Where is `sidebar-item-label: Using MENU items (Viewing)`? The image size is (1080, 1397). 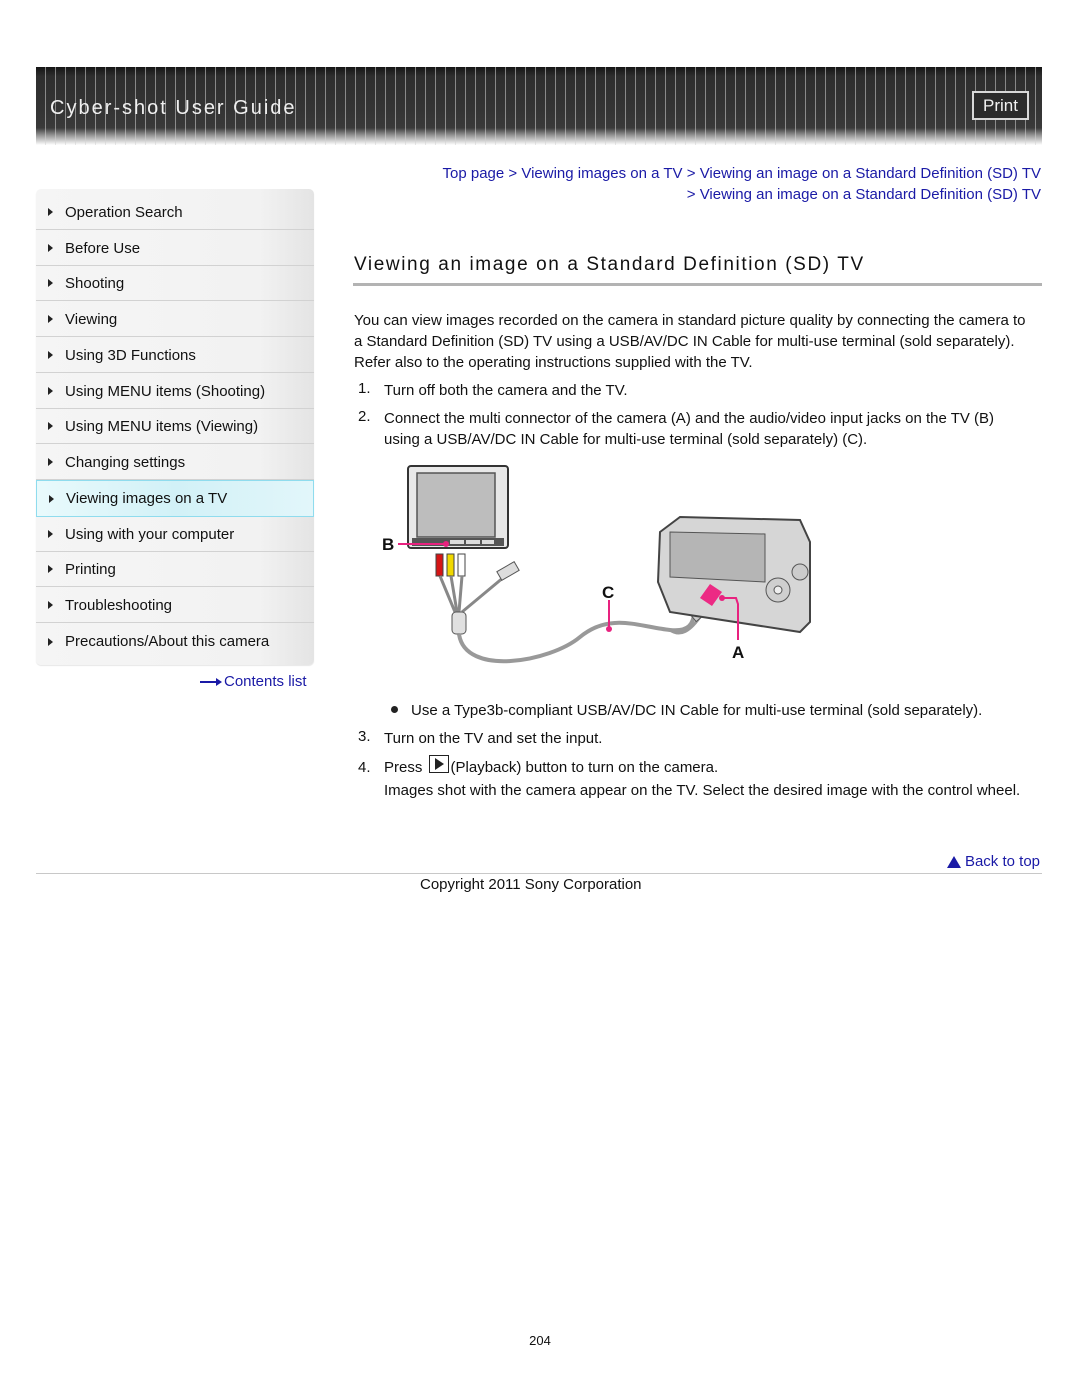 sidebar-item-label: Using MENU items (Viewing) is located at coordinates (162, 426).